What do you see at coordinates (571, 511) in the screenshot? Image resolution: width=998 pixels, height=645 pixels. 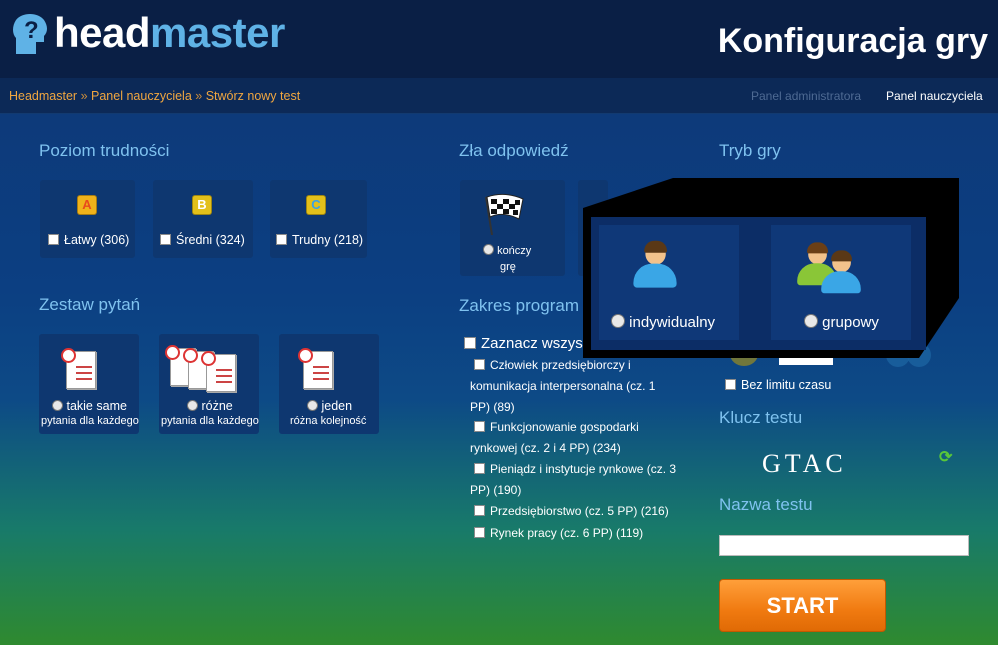 I see `scope-item: Przedsiębiorstwo (cz. 5 PP) (216)` at bounding box center [571, 511].